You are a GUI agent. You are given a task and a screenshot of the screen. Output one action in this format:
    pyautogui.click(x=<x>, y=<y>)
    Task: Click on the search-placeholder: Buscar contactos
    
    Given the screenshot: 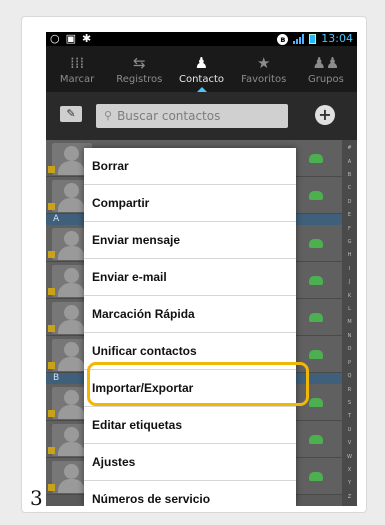 What is the action you would take?
    pyautogui.click(x=169, y=116)
    